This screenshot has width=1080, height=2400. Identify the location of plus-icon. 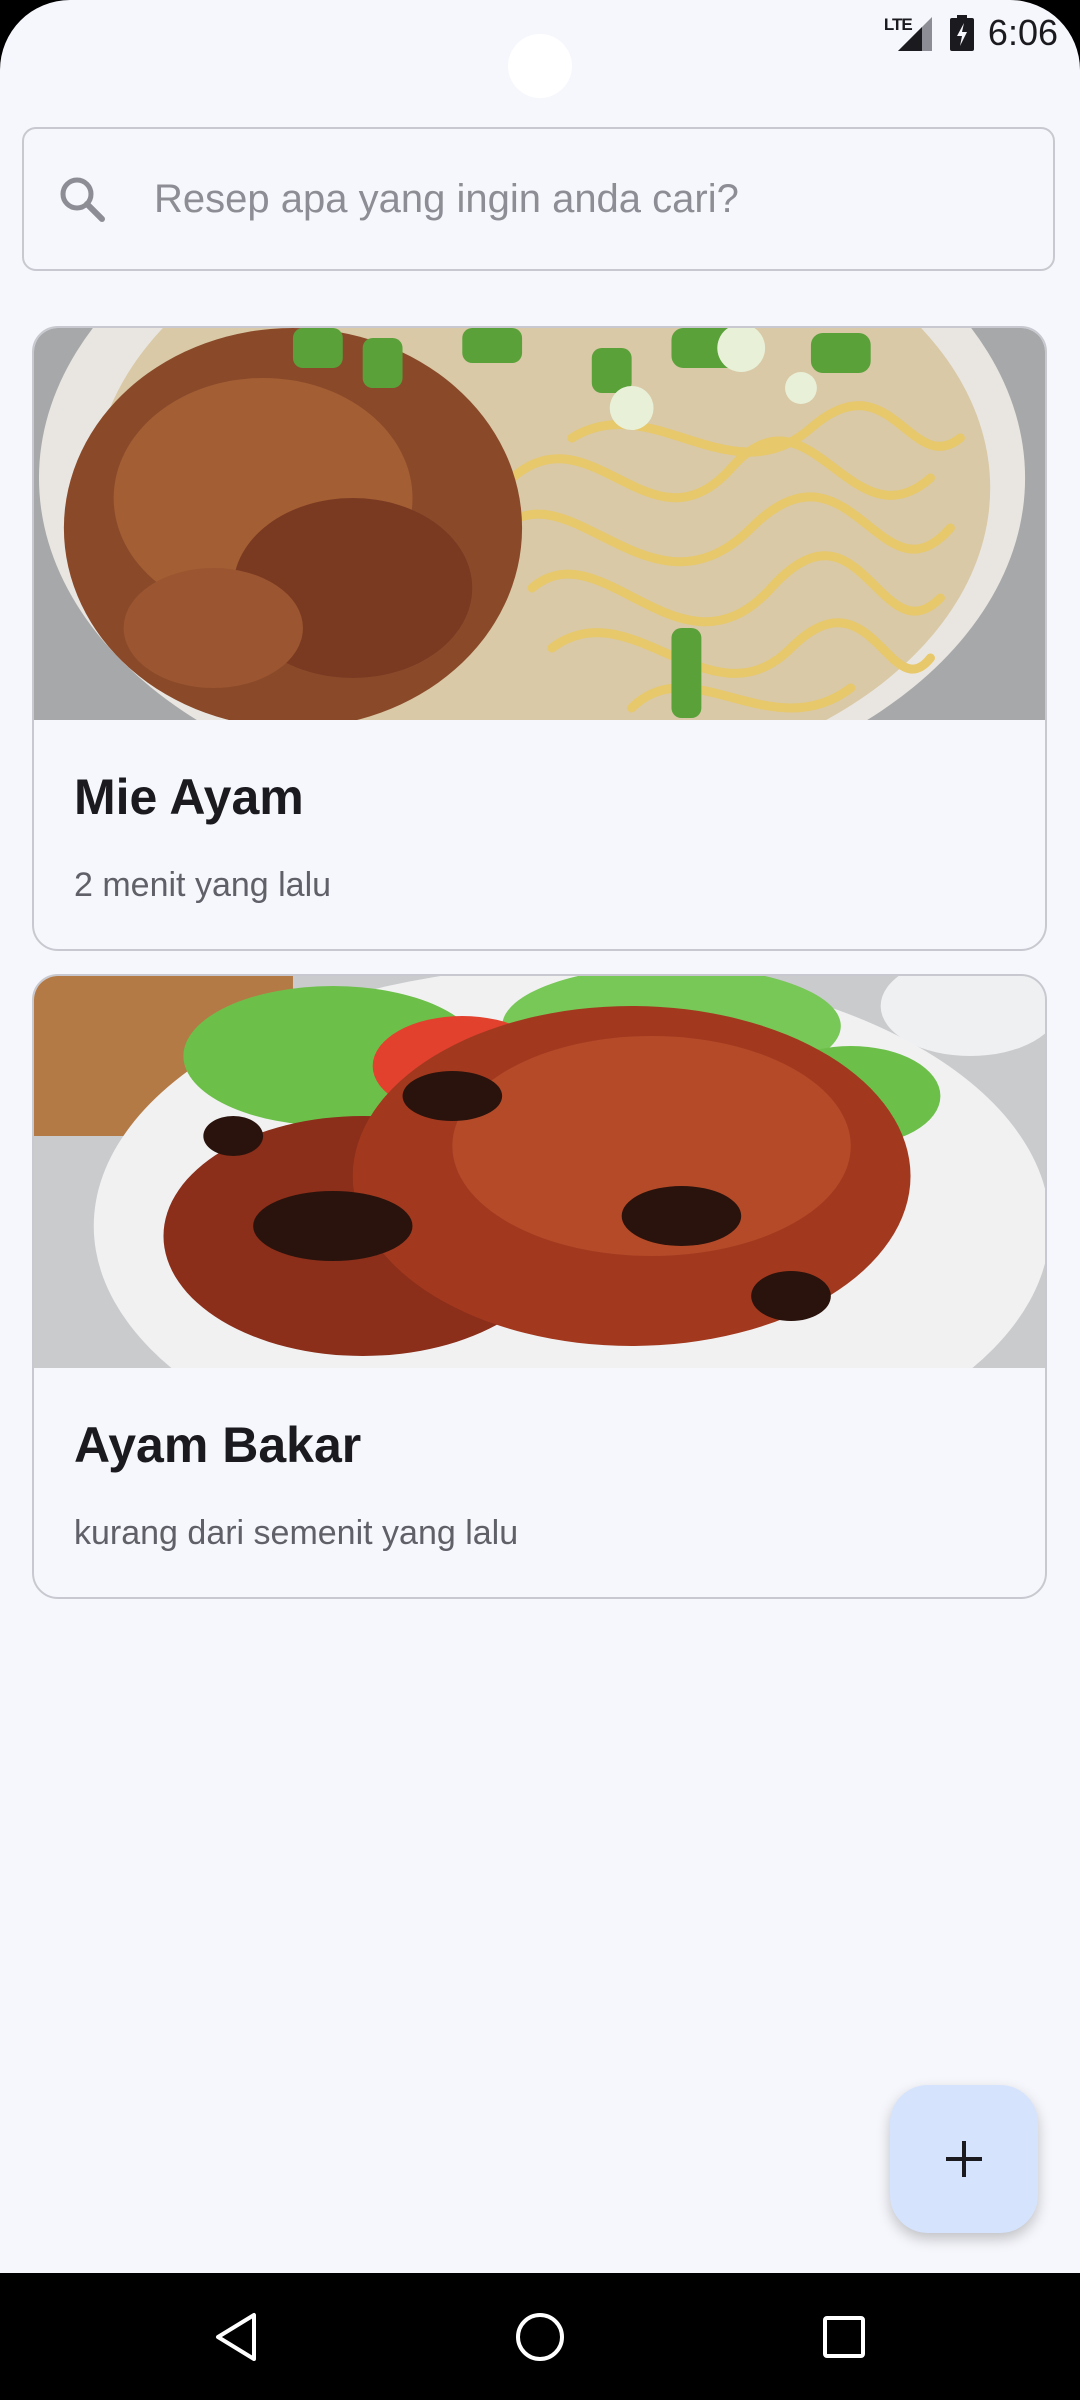
(964, 2159).